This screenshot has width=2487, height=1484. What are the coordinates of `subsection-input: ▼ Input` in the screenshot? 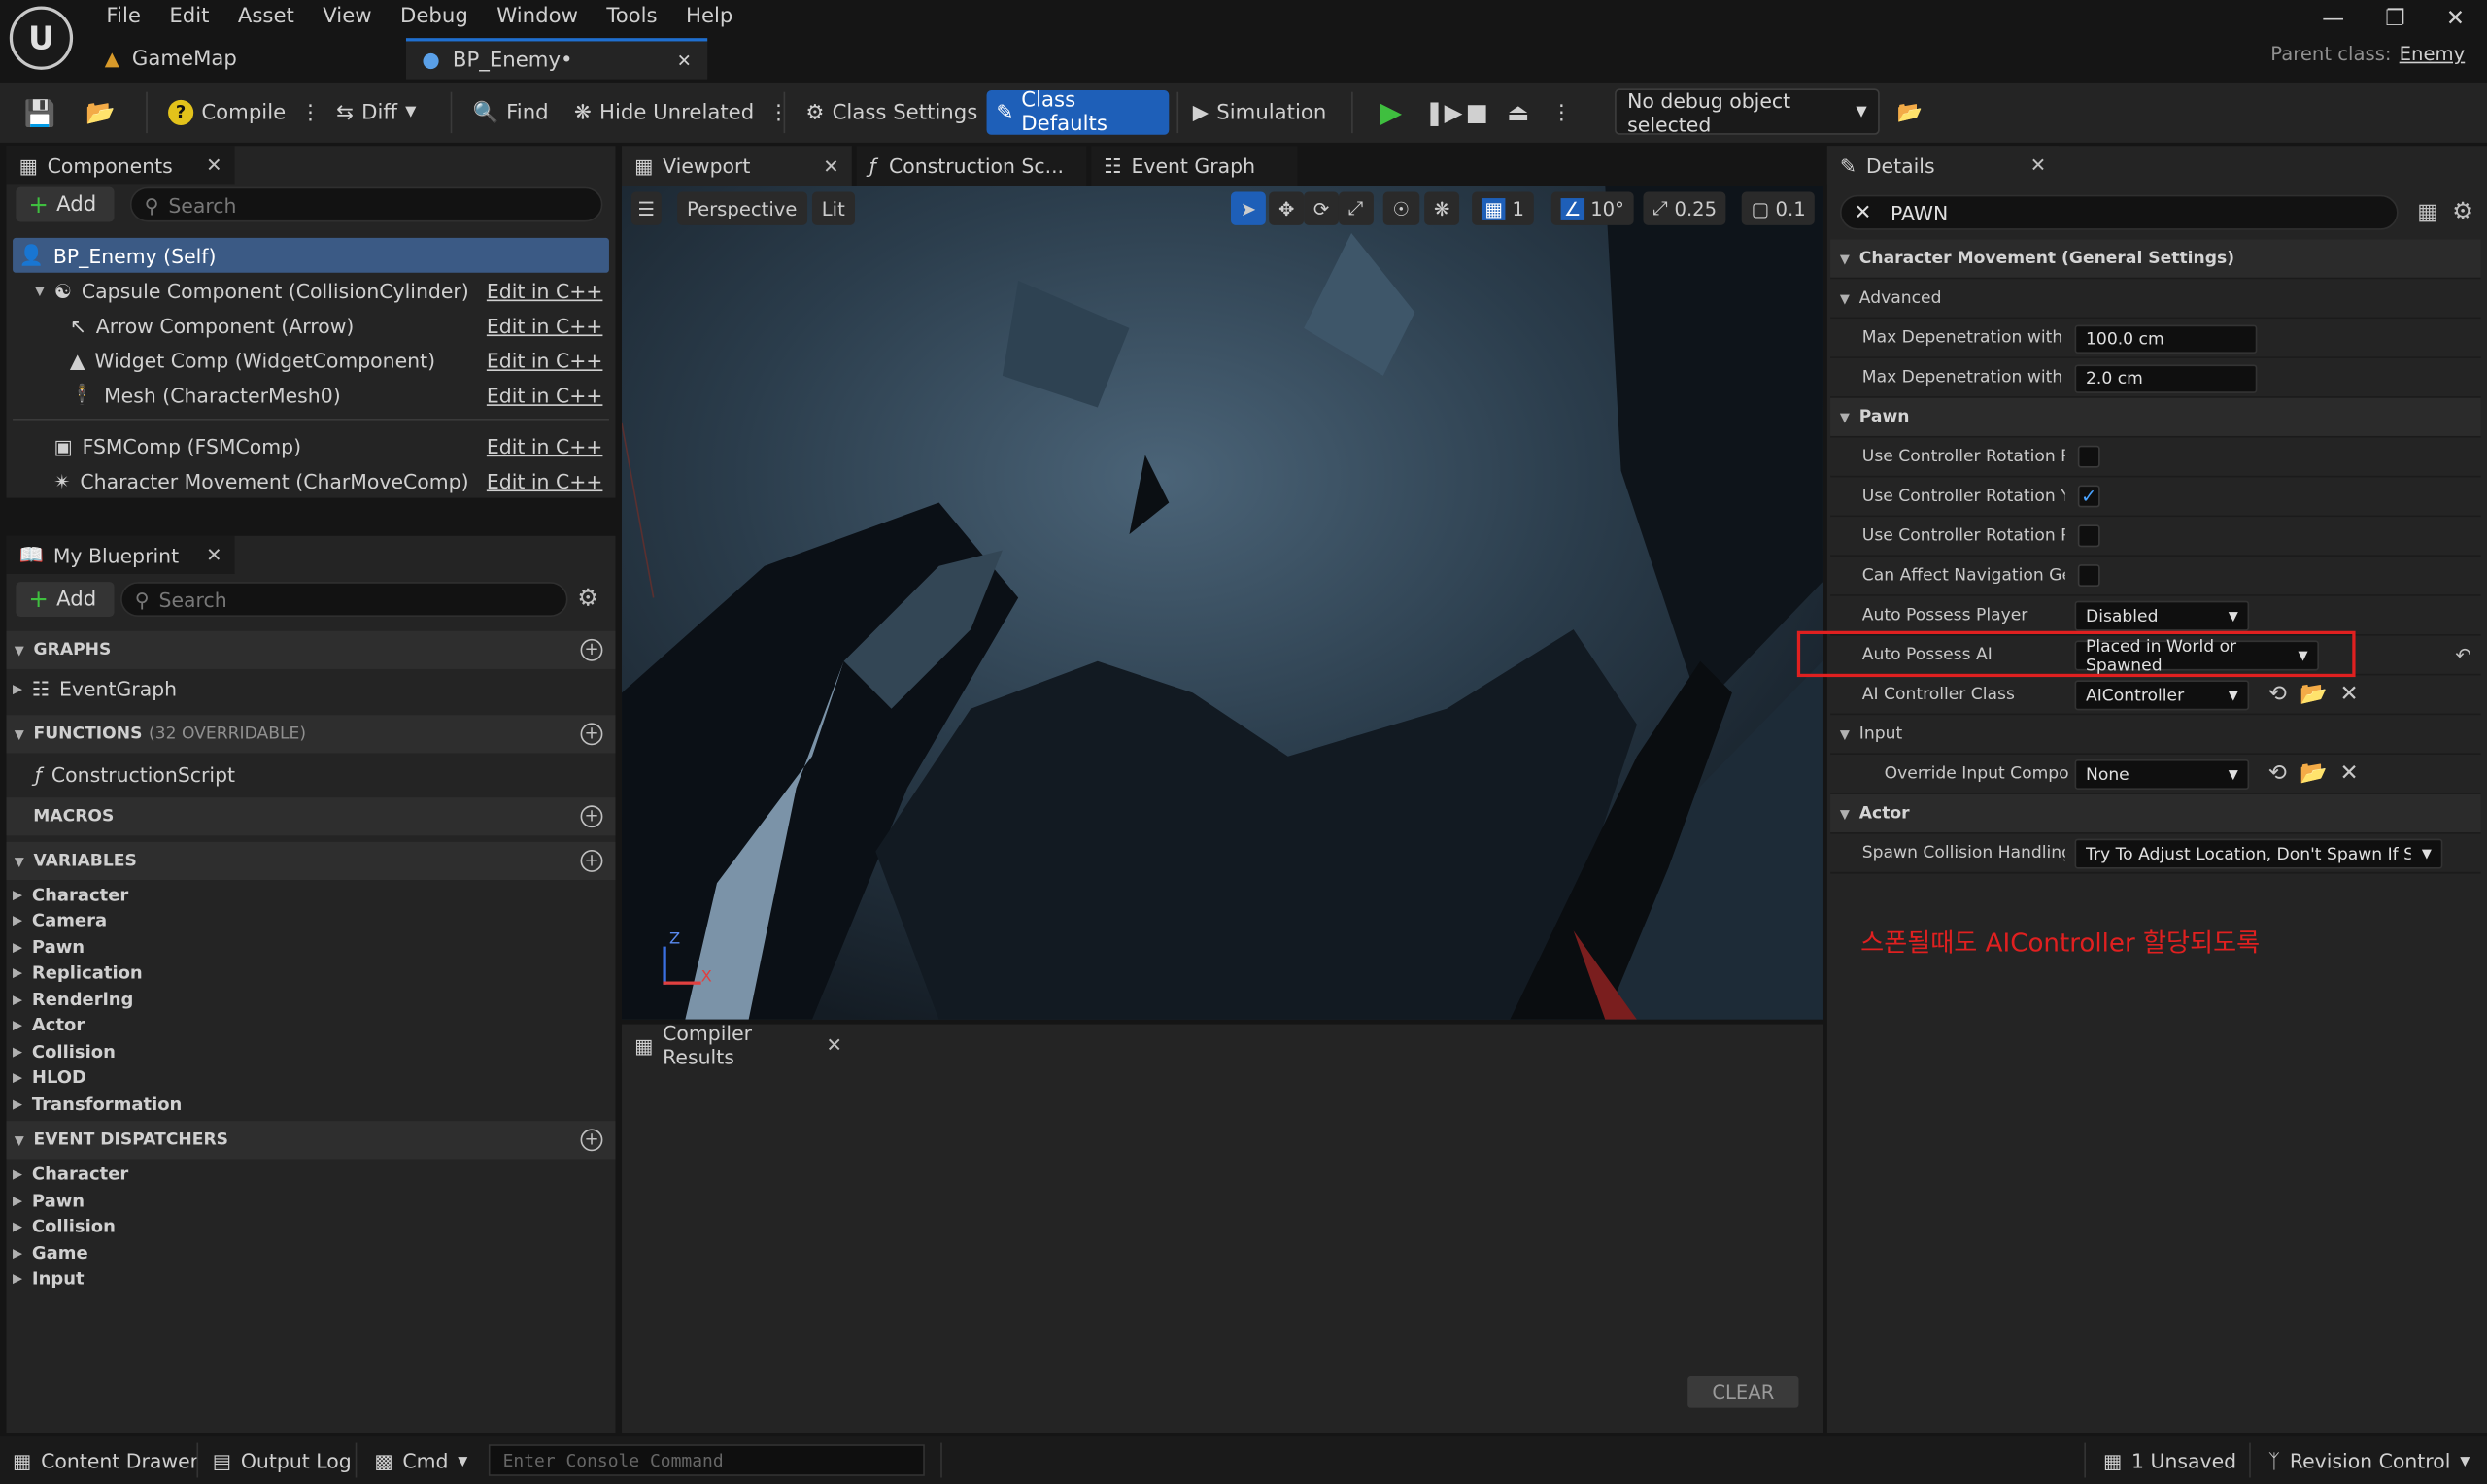 It's located at (2155, 735).